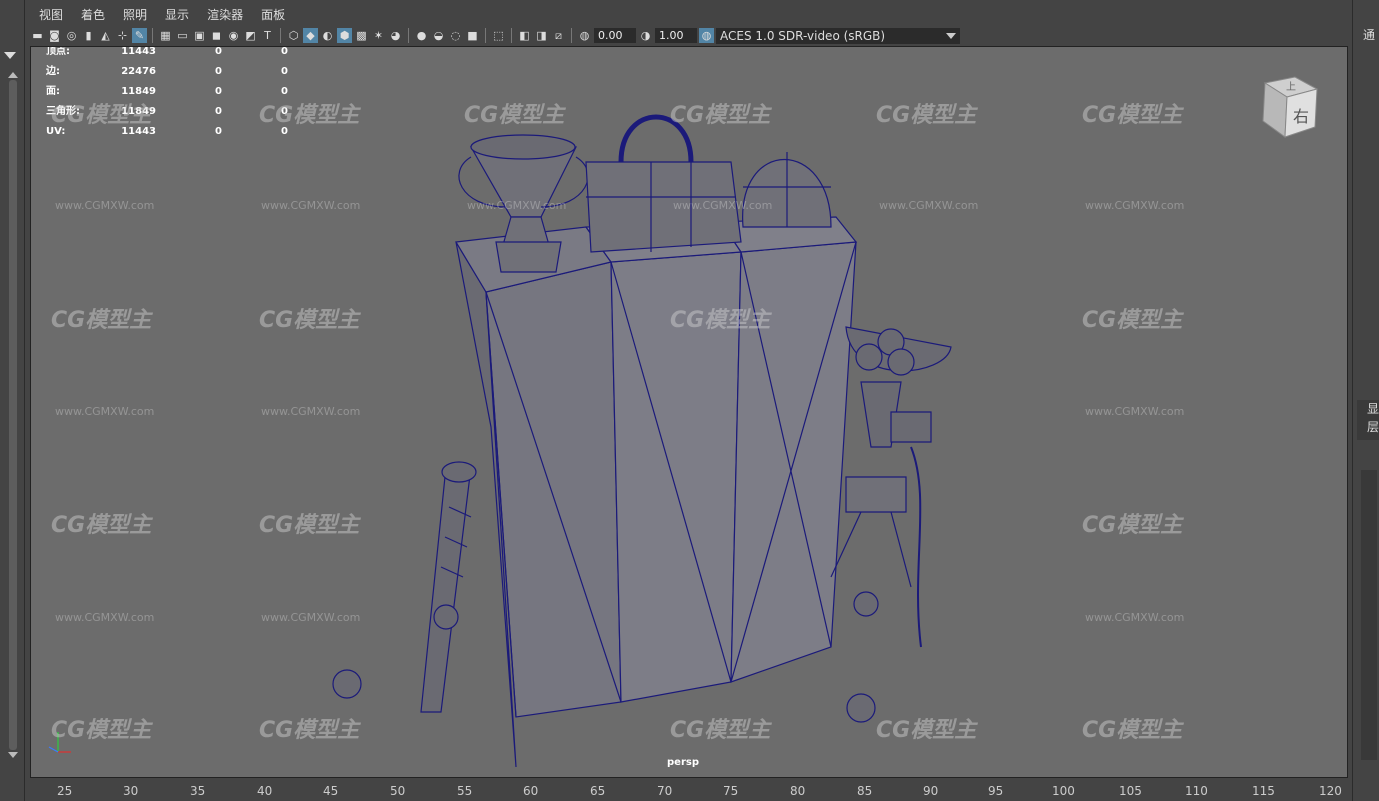  Describe the element at coordinates (199, 35) in the screenshot. I see `resolution-gate-icon: ▣` at that location.